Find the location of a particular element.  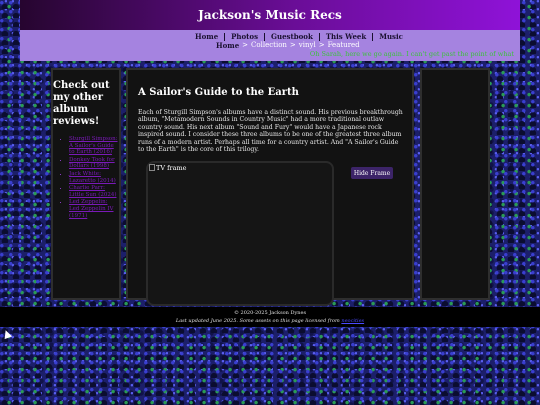

review-link: Charlie Parr: Little Sun (2024) is located at coordinates (92, 191).